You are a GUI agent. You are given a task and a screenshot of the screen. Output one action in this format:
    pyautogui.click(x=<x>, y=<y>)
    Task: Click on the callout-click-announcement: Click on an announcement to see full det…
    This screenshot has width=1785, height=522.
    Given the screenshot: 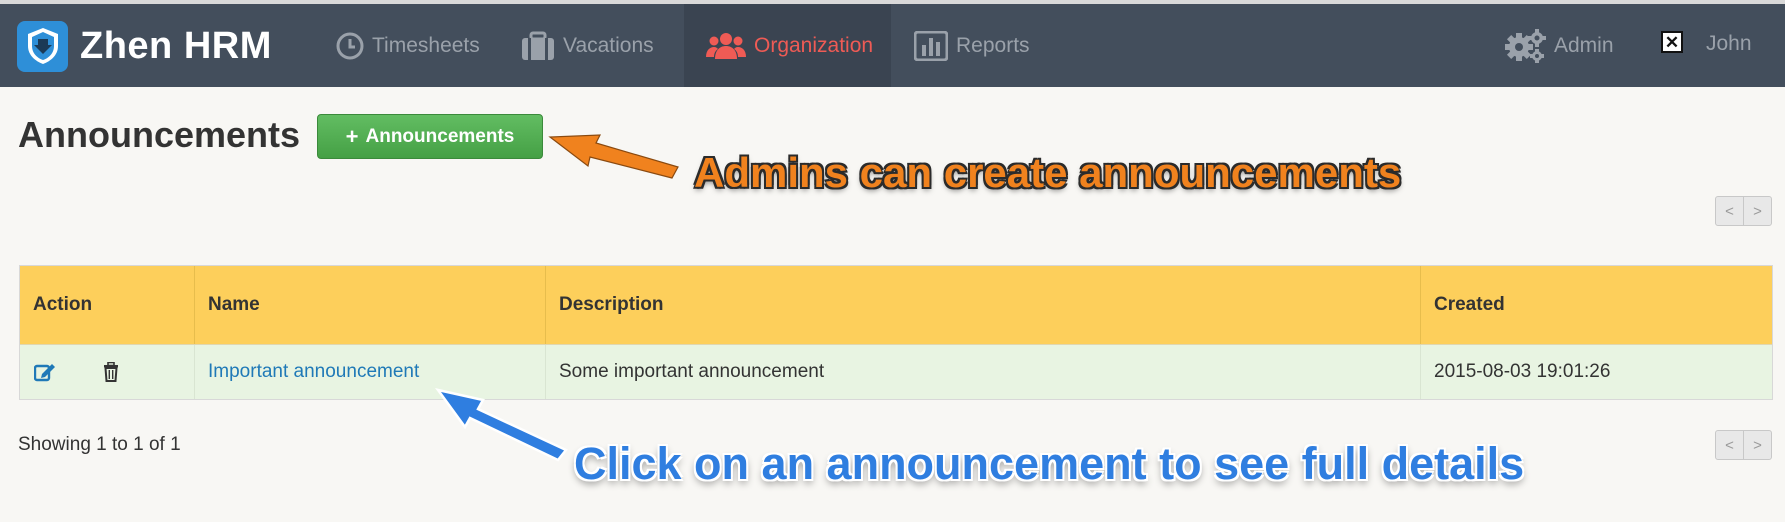 What is the action you would take?
    pyautogui.click(x=1049, y=463)
    